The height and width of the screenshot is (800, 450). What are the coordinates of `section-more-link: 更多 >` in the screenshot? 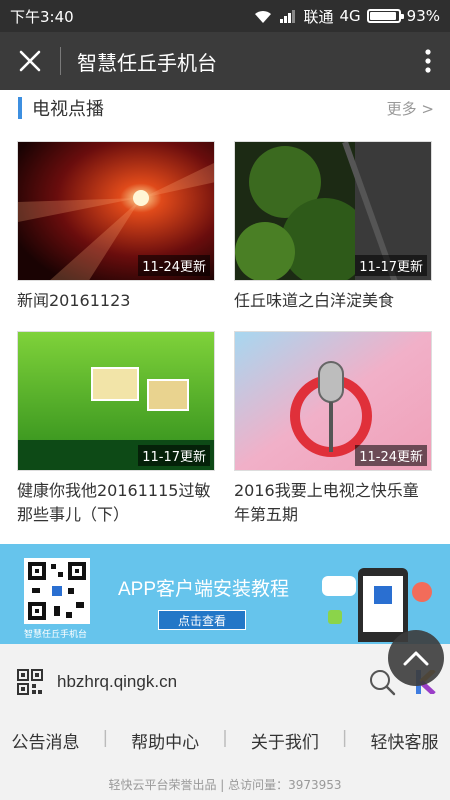 It's located at (410, 108).